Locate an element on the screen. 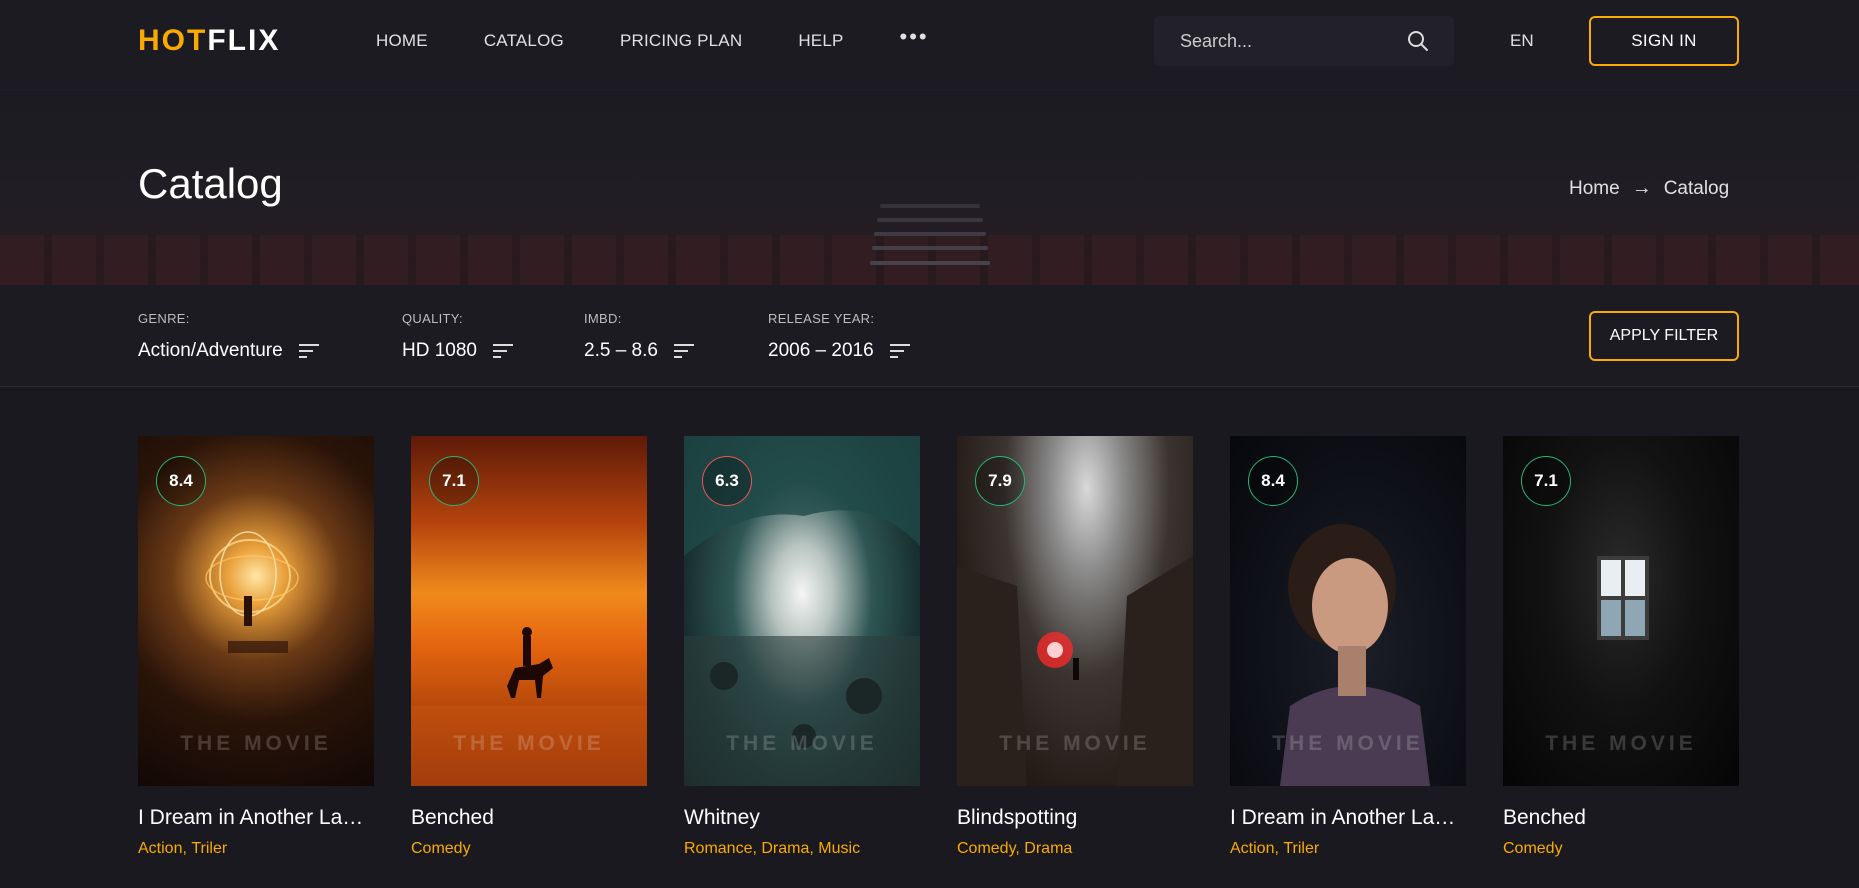 This screenshot has width=1859, height=888. logo-flix: FLIX is located at coordinates (244, 40).